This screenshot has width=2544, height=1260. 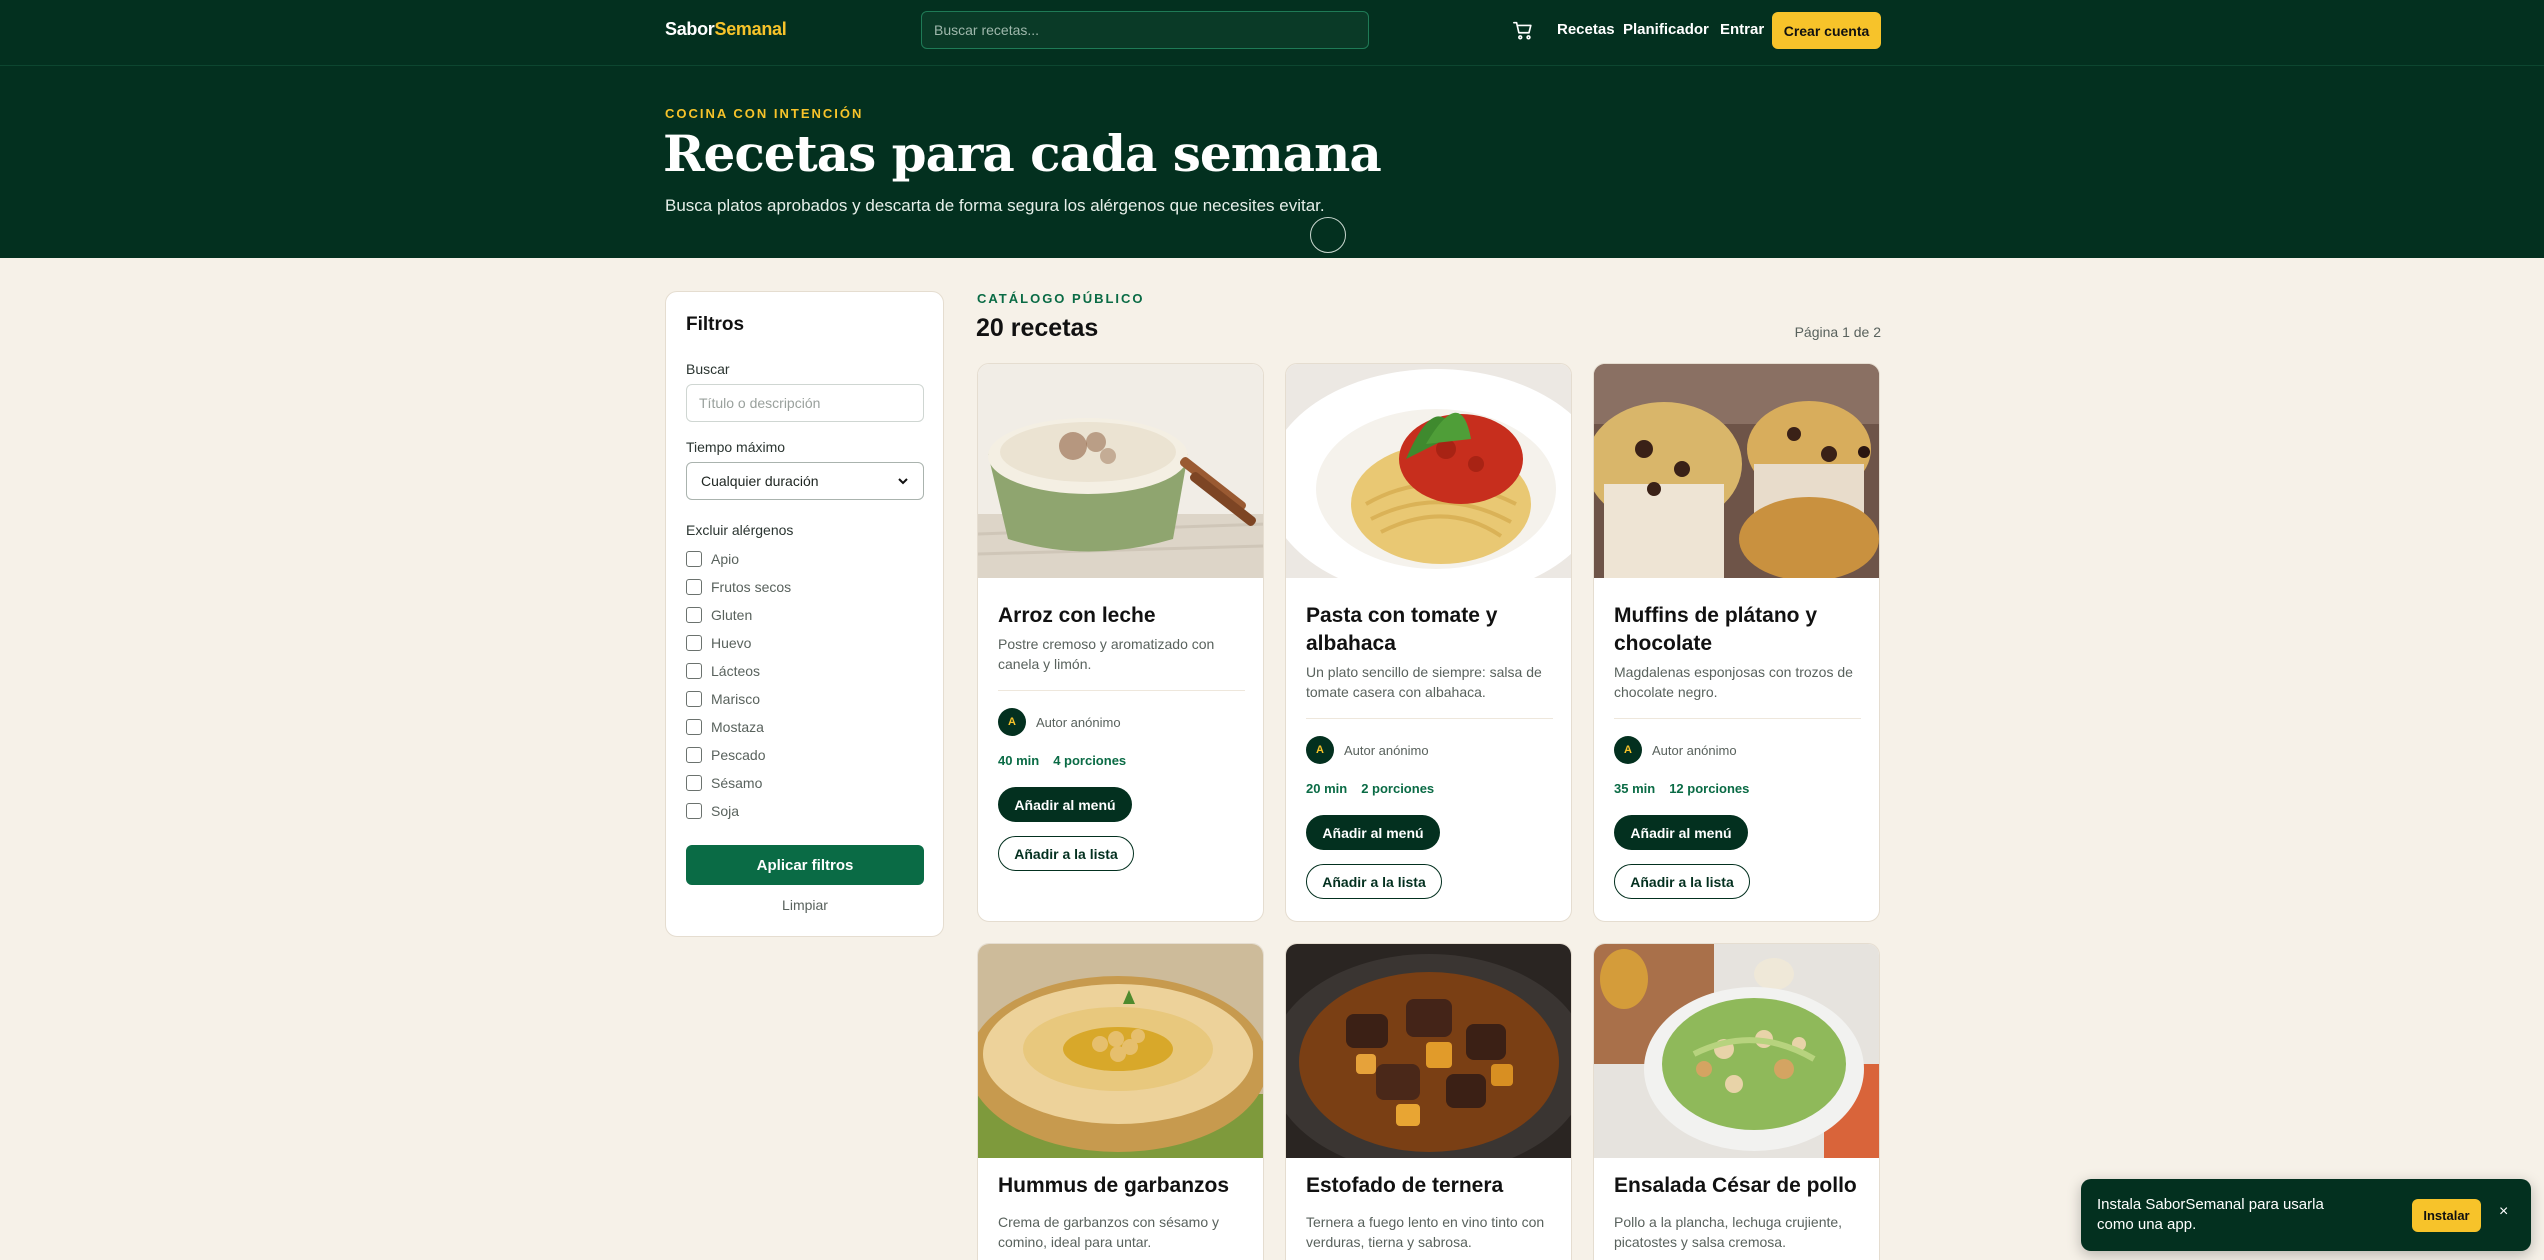 I want to click on pasta-image, so click(x=1428, y=471).